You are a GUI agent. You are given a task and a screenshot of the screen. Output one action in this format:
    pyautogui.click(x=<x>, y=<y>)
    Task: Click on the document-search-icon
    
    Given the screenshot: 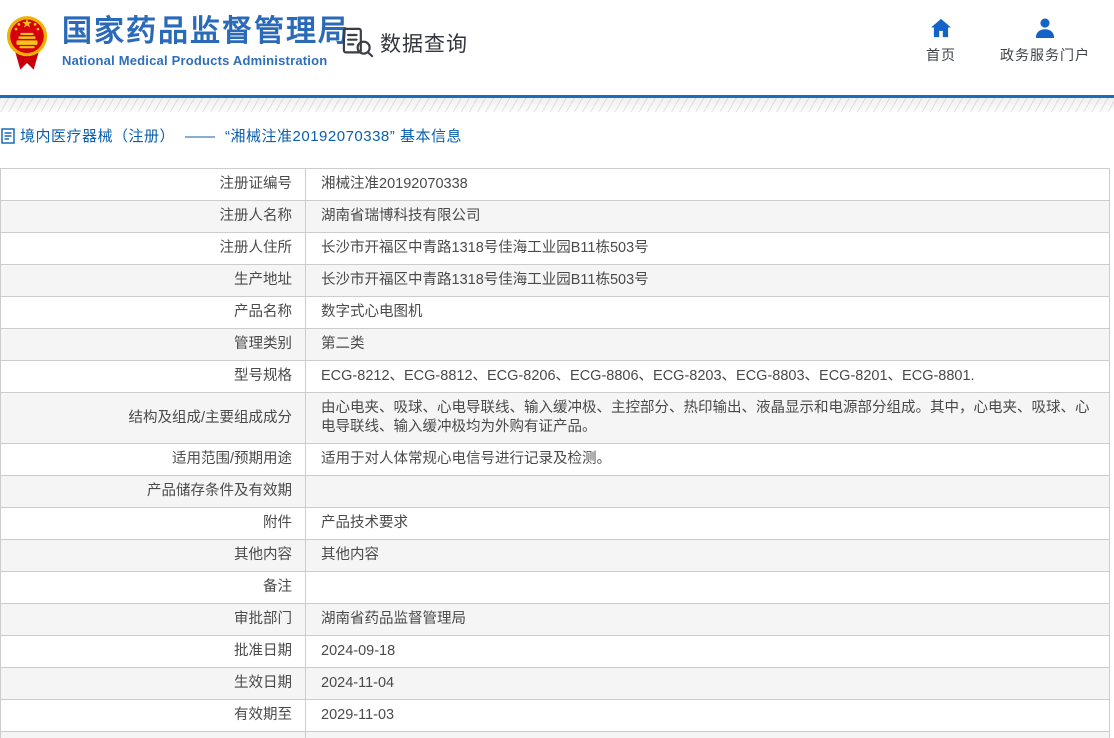 What is the action you would take?
    pyautogui.click(x=358, y=42)
    